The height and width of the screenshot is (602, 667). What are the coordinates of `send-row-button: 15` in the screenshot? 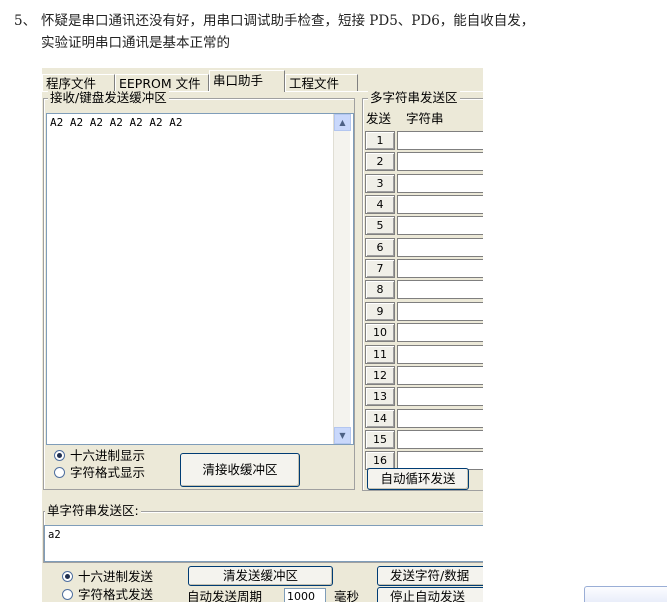 It's located at (380, 439).